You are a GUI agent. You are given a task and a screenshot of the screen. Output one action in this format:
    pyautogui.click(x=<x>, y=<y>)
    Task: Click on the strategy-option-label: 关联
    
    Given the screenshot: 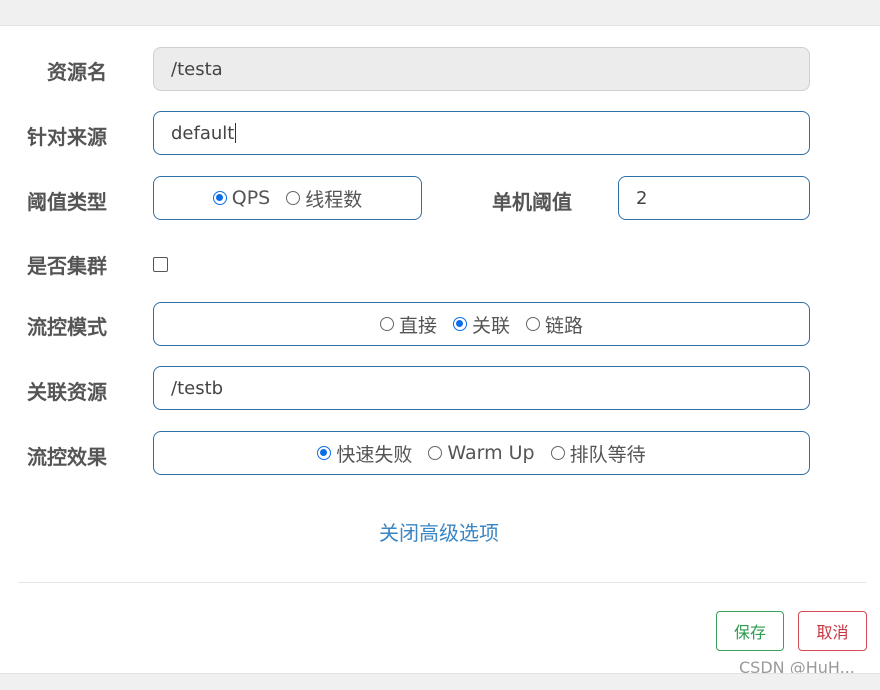 What is the action you would take?
    pyautogui.click(x=490, y=325)
    